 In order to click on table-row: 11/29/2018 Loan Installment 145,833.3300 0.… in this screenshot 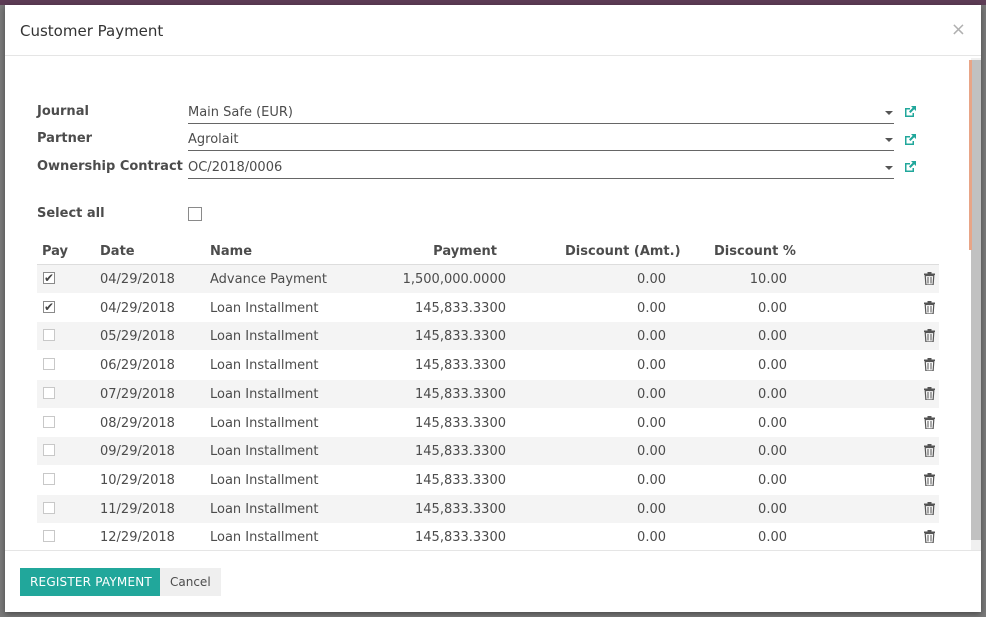, I will do `click(488, 508)`.